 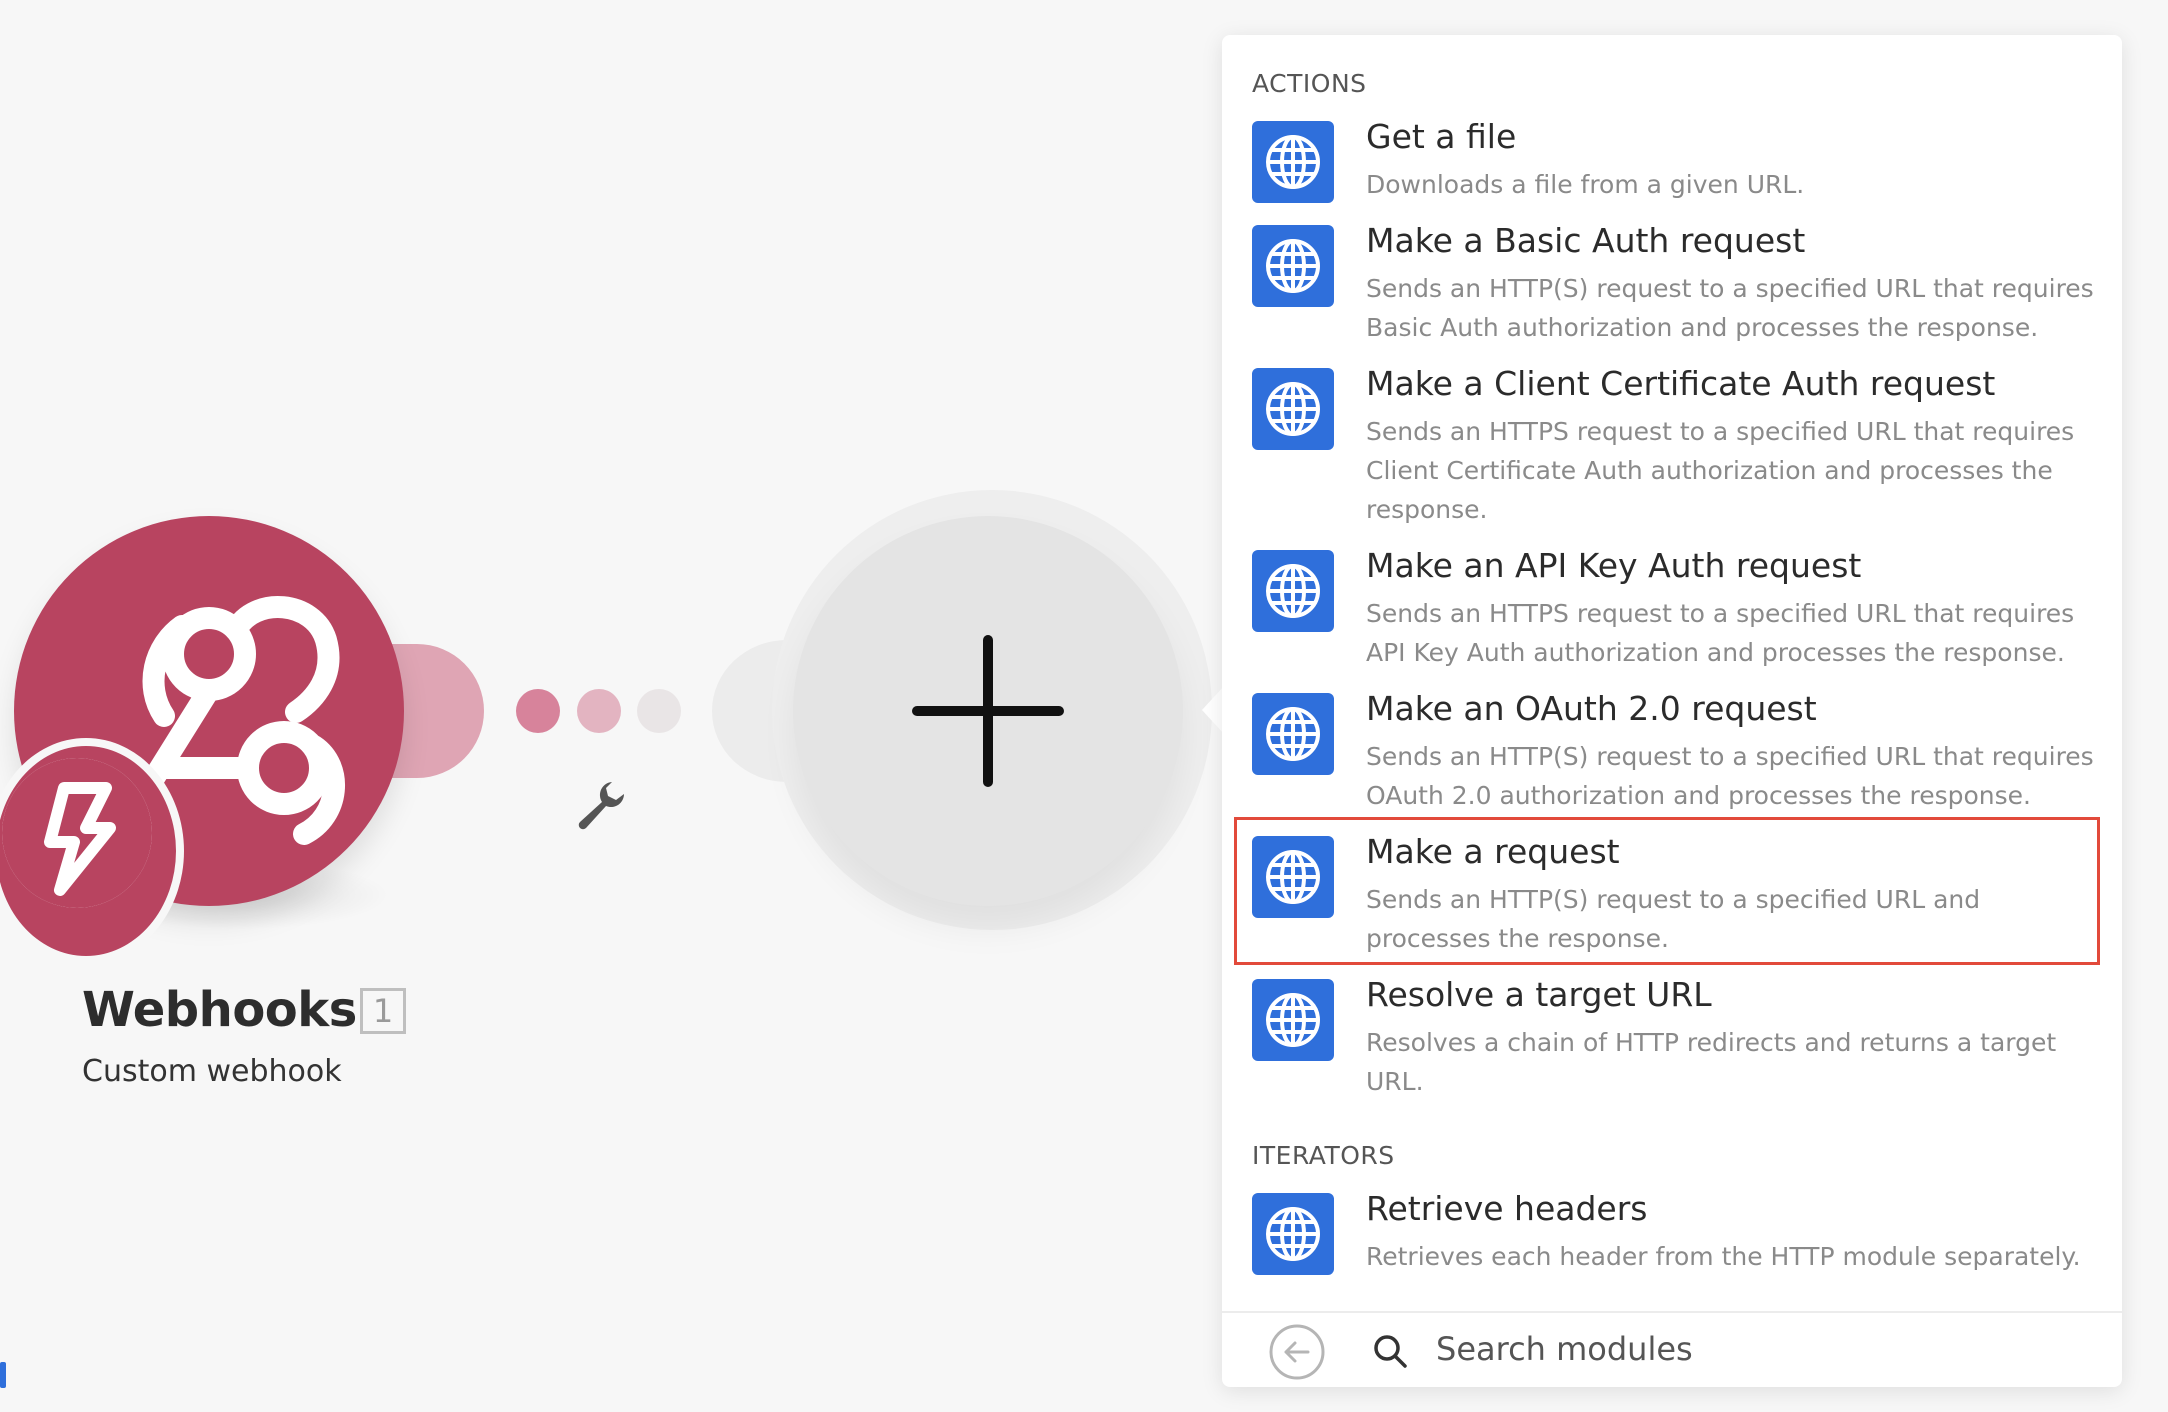 I want to click on module-item-title: Get a file, so click(x=1441, y=136).